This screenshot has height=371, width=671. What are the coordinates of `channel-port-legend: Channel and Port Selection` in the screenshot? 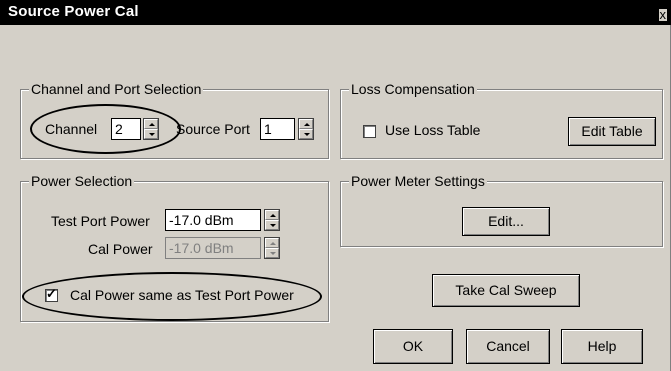 It's located at (116, 89).